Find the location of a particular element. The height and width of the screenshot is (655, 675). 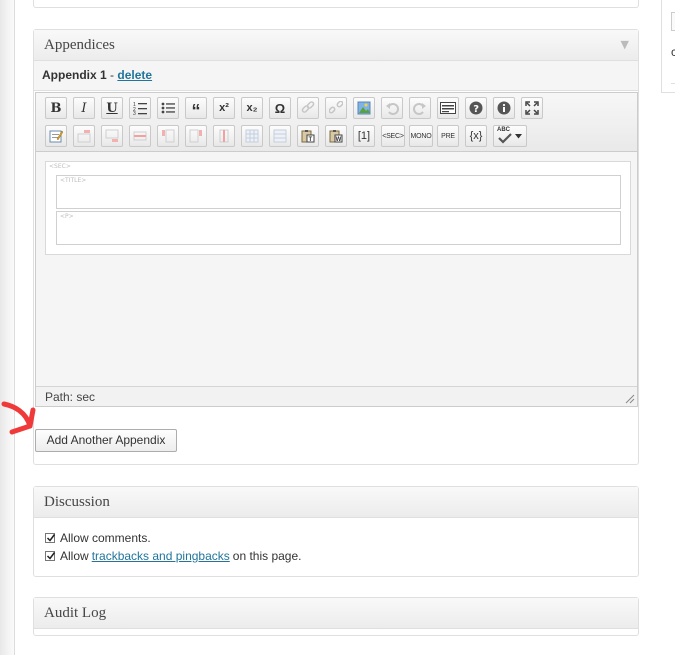

bold-button: B is located at coordinates (56, 108).